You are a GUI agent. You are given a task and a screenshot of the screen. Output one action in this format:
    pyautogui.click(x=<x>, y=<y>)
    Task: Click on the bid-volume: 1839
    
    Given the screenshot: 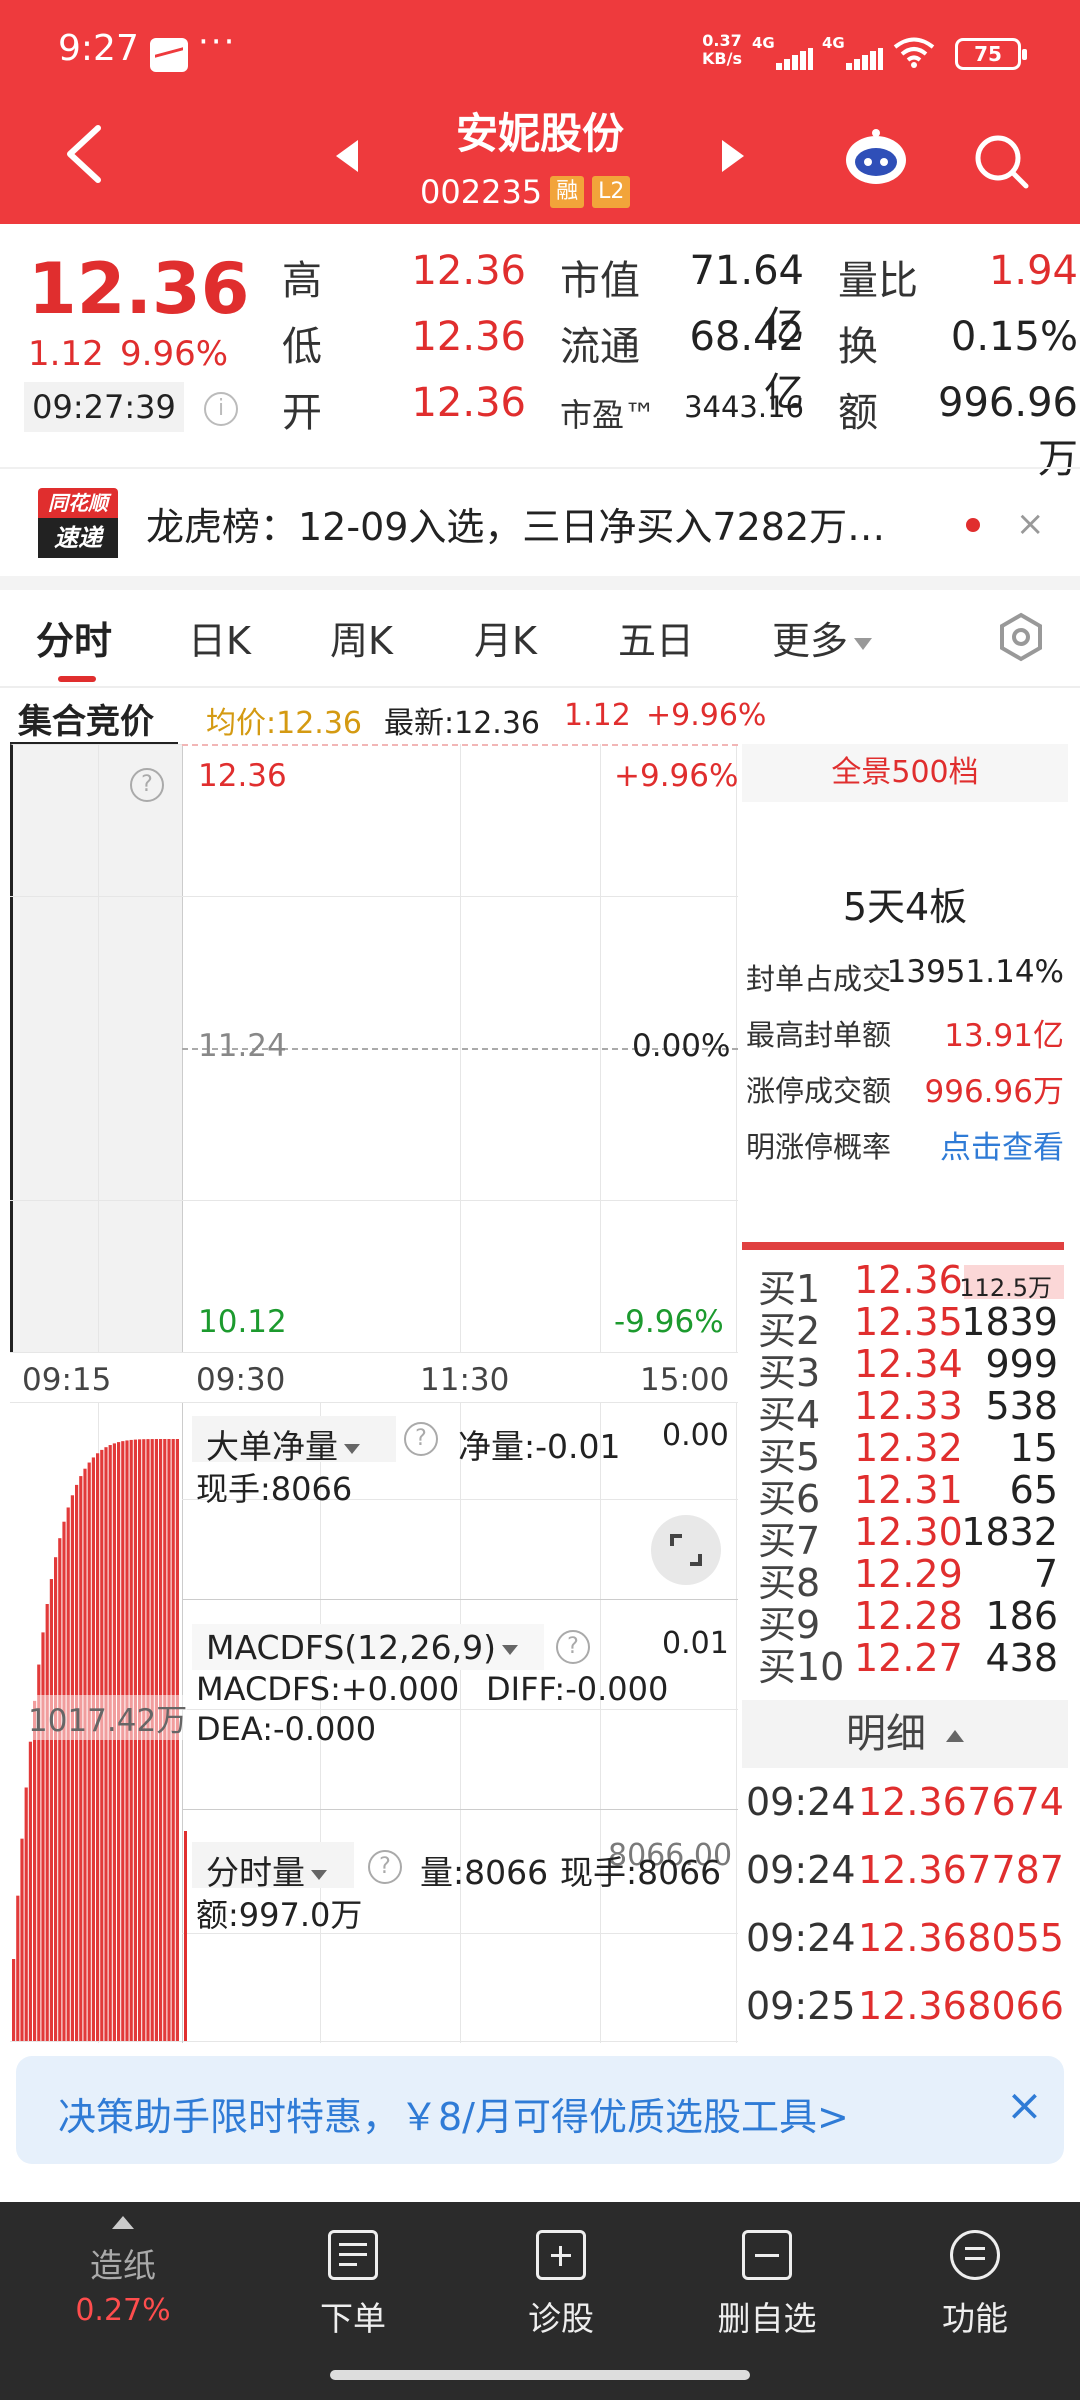 What is the action you would take?
    pyautogui.click(x=1009, y=1322)
    